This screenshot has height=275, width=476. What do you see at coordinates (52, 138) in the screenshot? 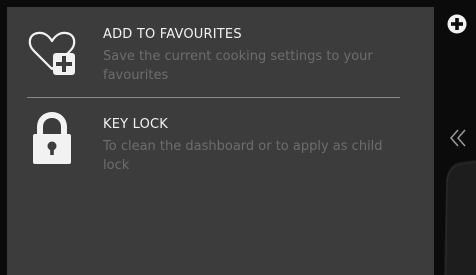
I see `padlock-icon` at bounding box center [52, 138].